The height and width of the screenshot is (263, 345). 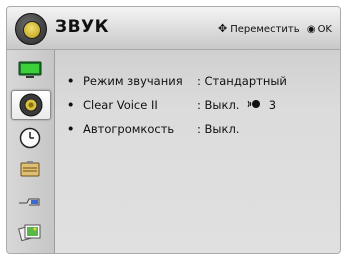 I want to click on menu-row-sound-mode: • Режим звучания : Стандартный, so click(x=177, y=81).